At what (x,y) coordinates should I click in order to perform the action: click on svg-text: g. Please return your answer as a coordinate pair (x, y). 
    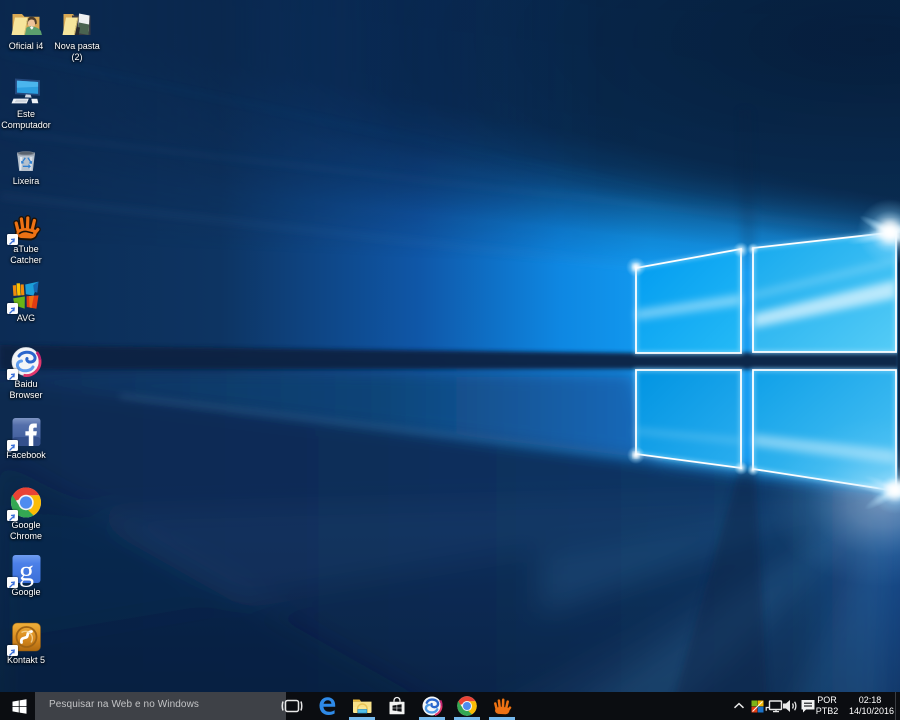
    Looking at the image, I should click on (26, 571).